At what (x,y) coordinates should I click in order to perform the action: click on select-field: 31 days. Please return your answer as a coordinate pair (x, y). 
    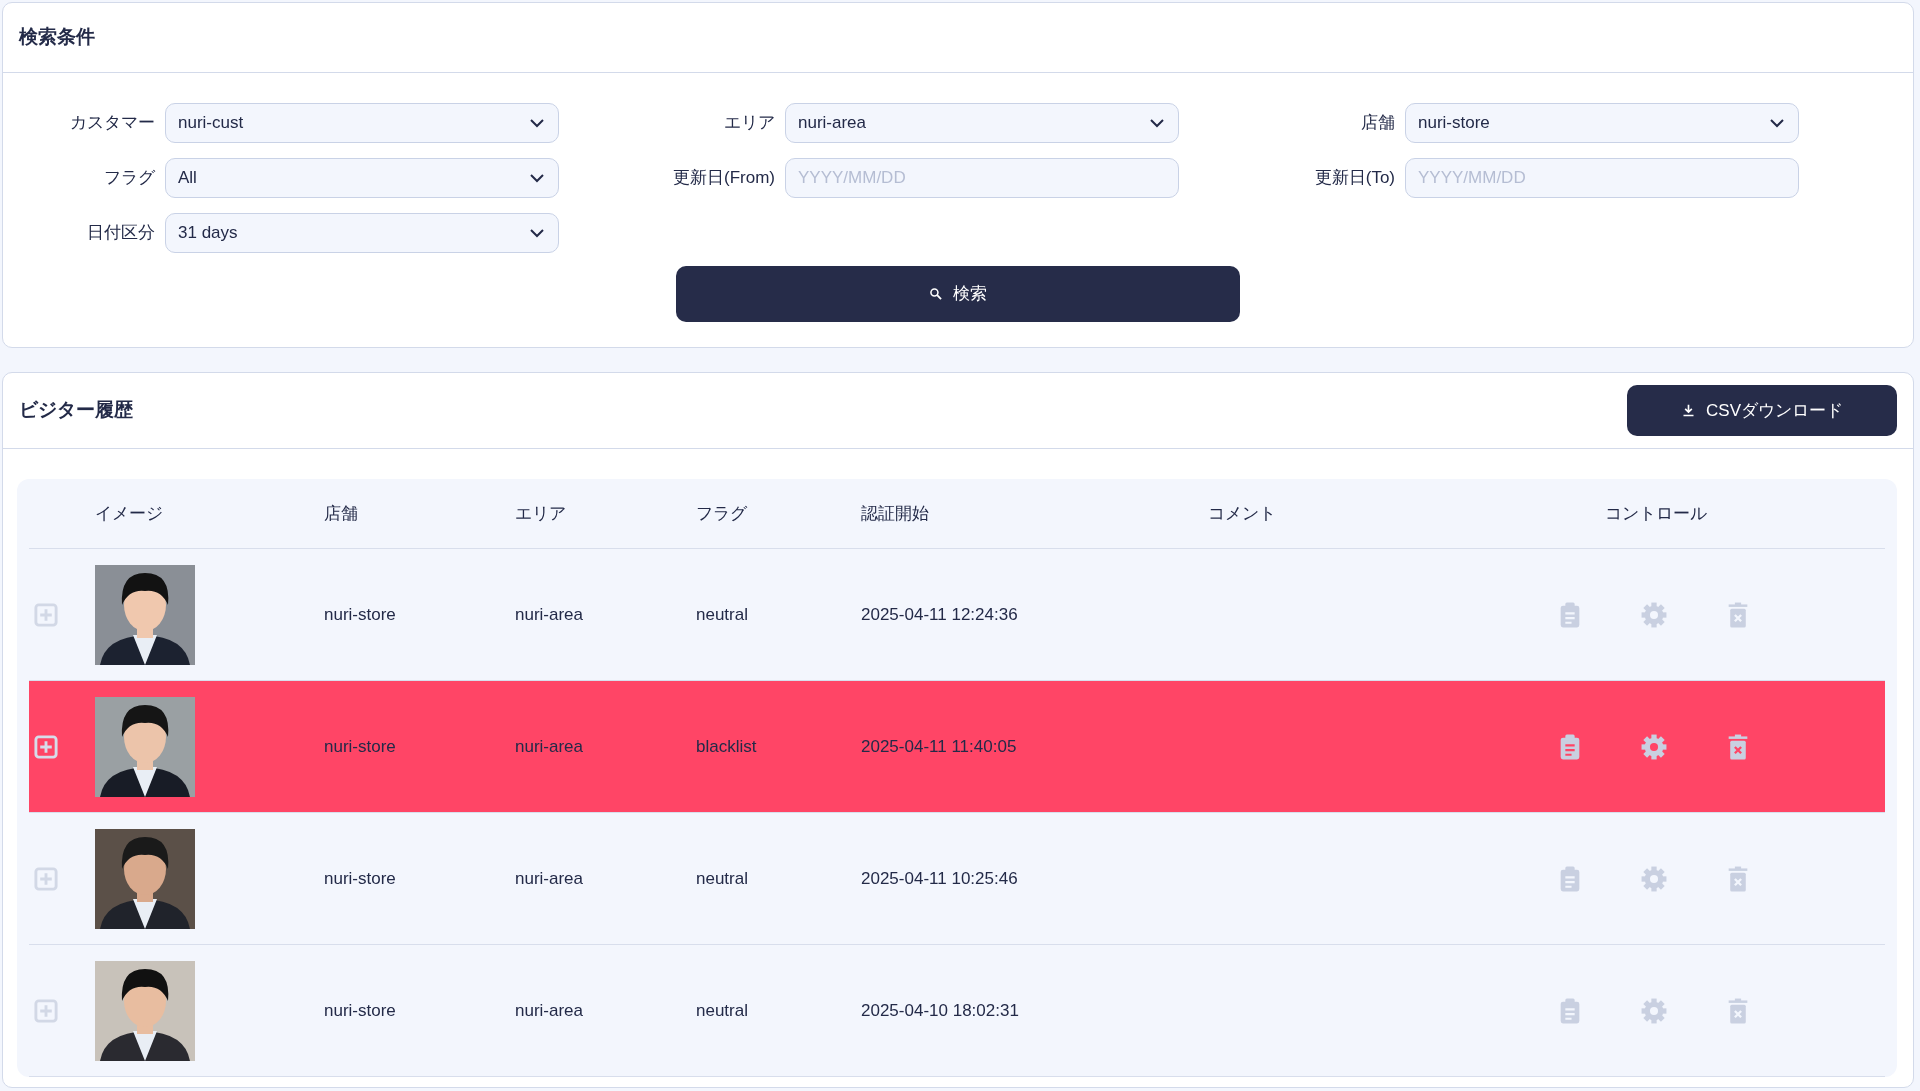
    Looking at the image, I should click on (362, 233).